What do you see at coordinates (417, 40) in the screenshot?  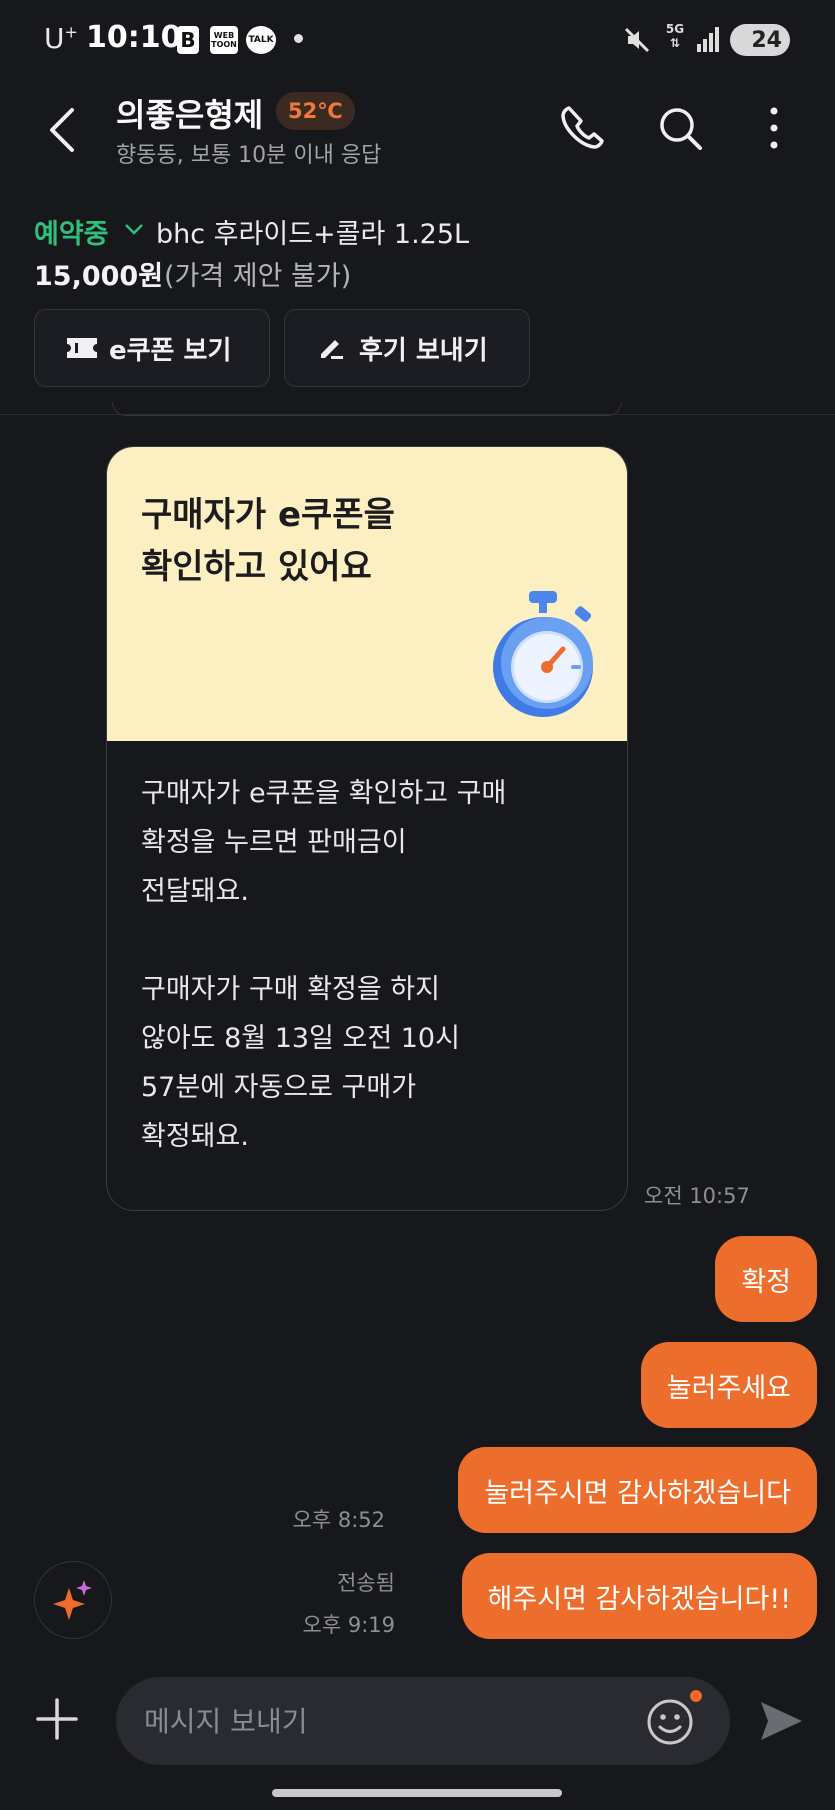 I see `status-bar: U+ 10:10 B WEB TOON TALK 5G ⇅ 24` at bounding box center [417, 40].